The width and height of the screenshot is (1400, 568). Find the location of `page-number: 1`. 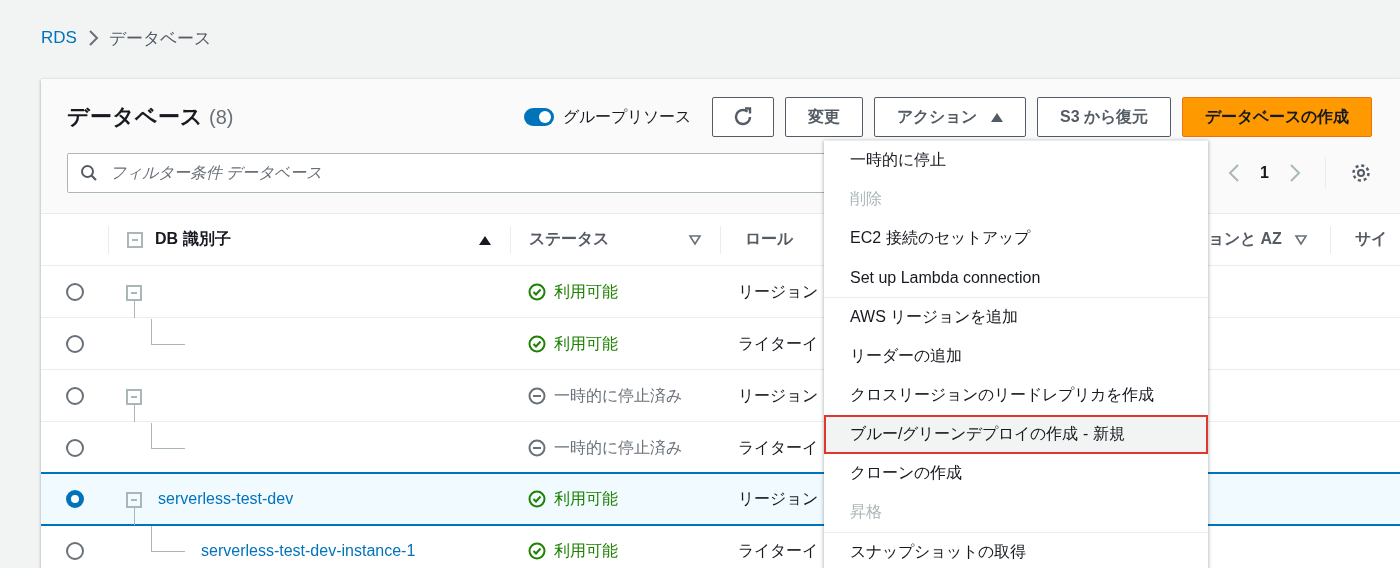

page-number: 1 is located at coordinates (1264, 173).